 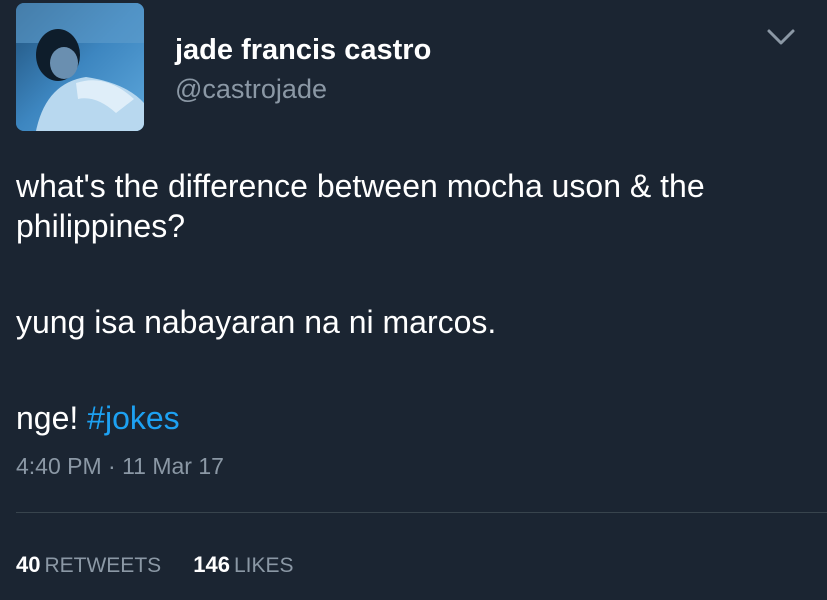 What do you see at coordinates (264, 565) in the screenshot?
I see `likes-label: LIKES` at bounding box center [264, 565].